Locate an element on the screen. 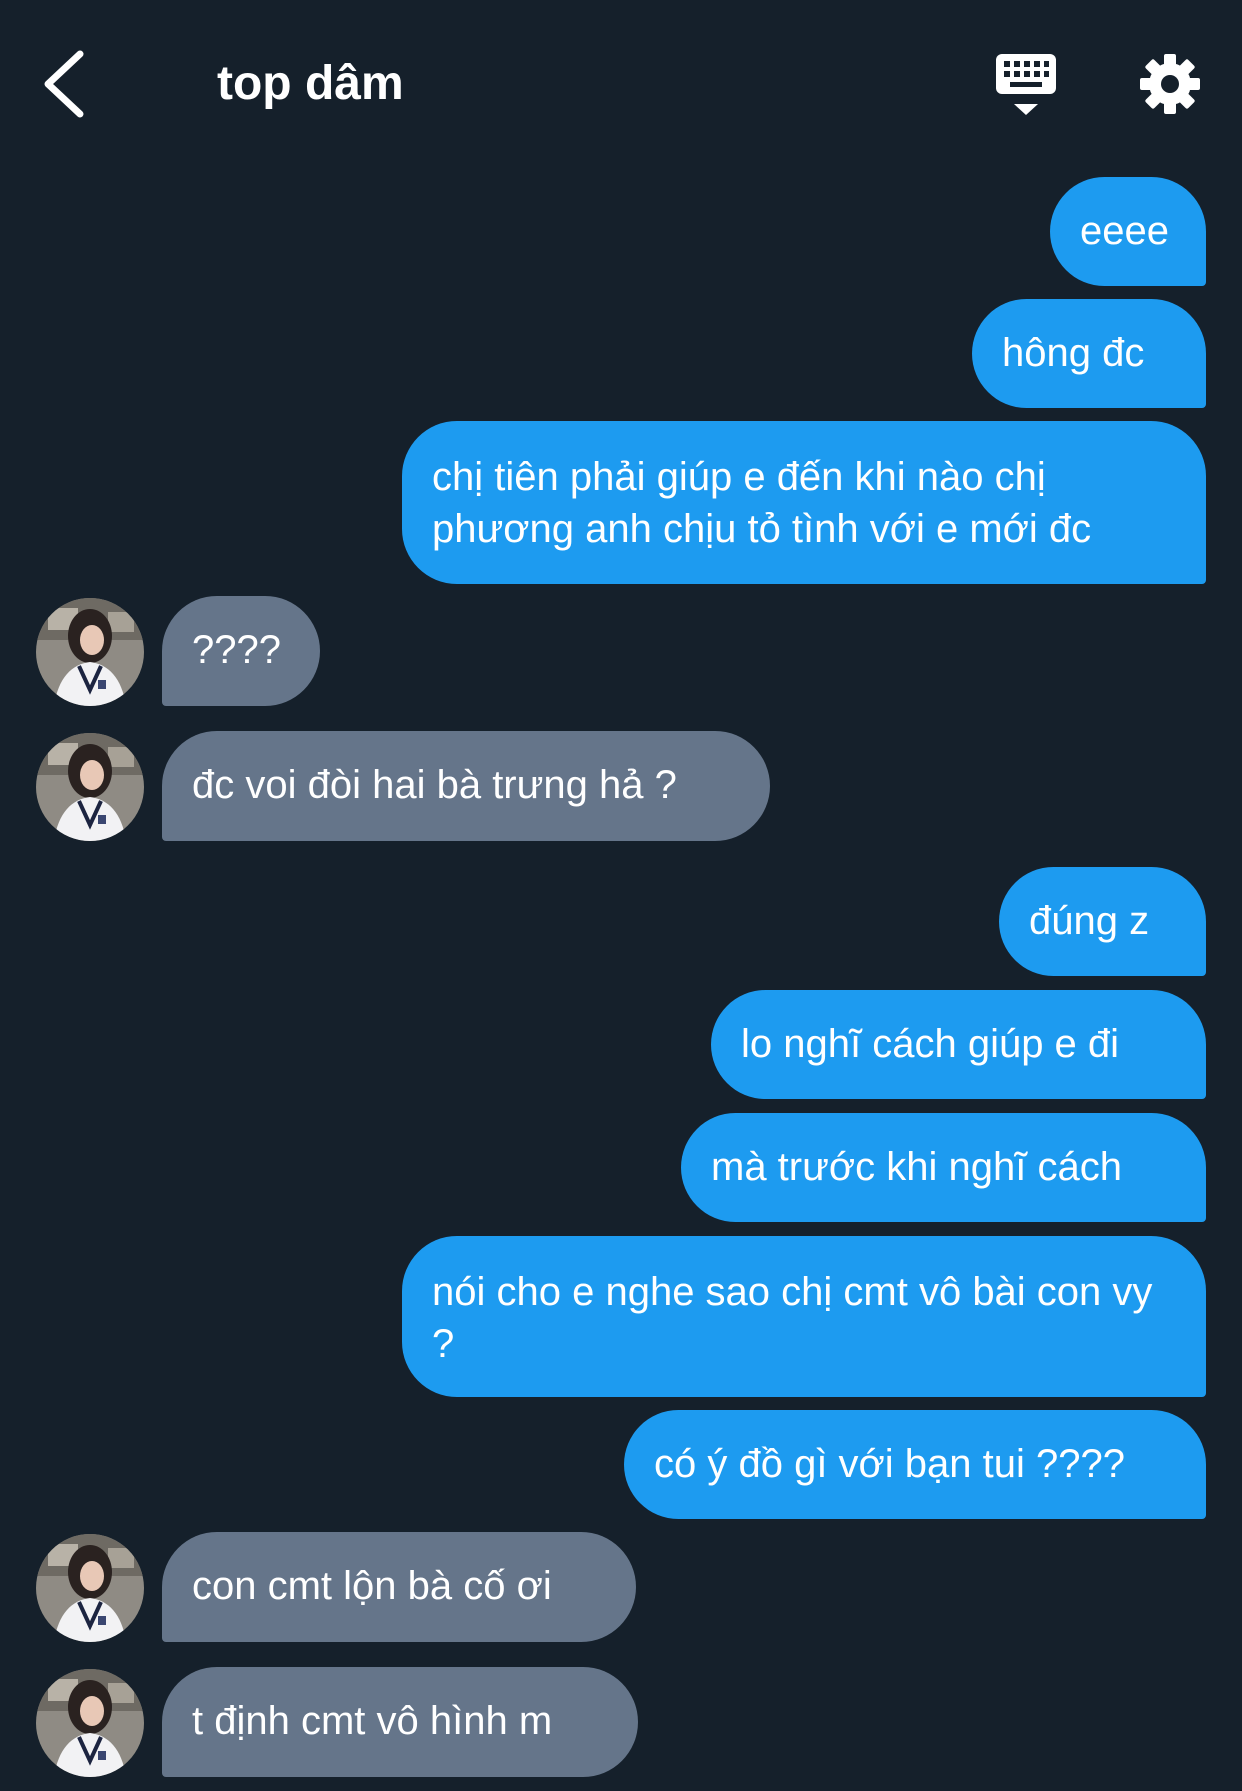 Image resolution: width=1242 pixels, height=1791 pixels. message-bubble-received: ???? is located at coordinates (241, 651).